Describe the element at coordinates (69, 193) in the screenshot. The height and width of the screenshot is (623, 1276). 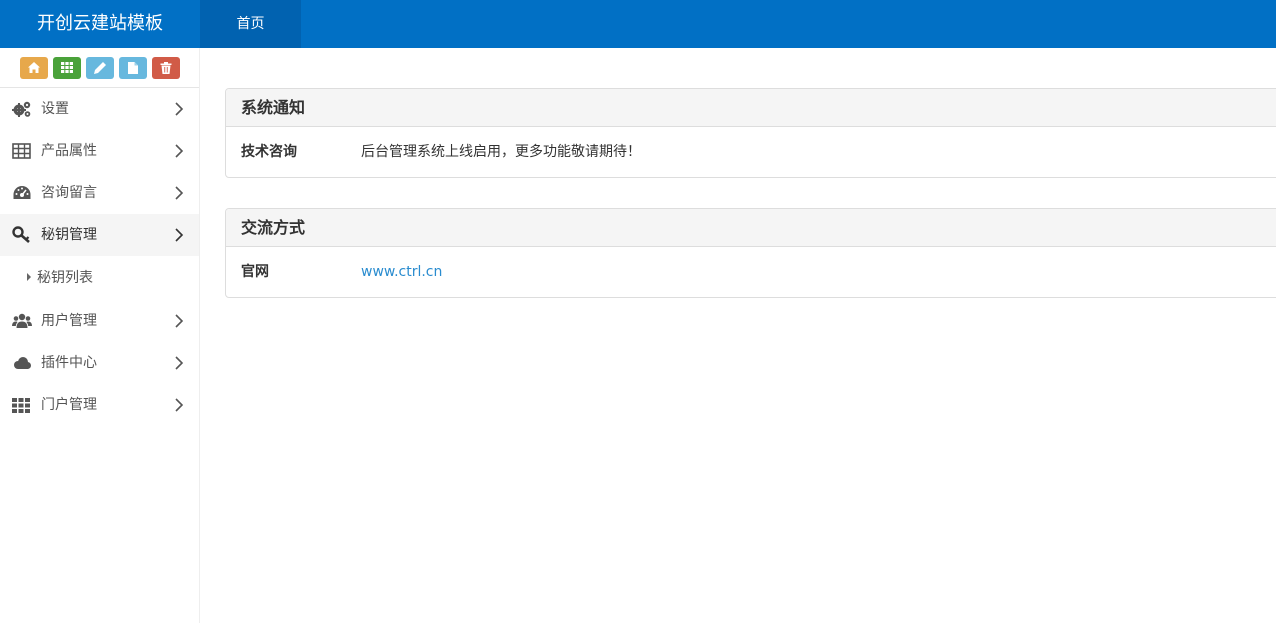
I see `sidebar-item-label: 咨询留言` at that location.